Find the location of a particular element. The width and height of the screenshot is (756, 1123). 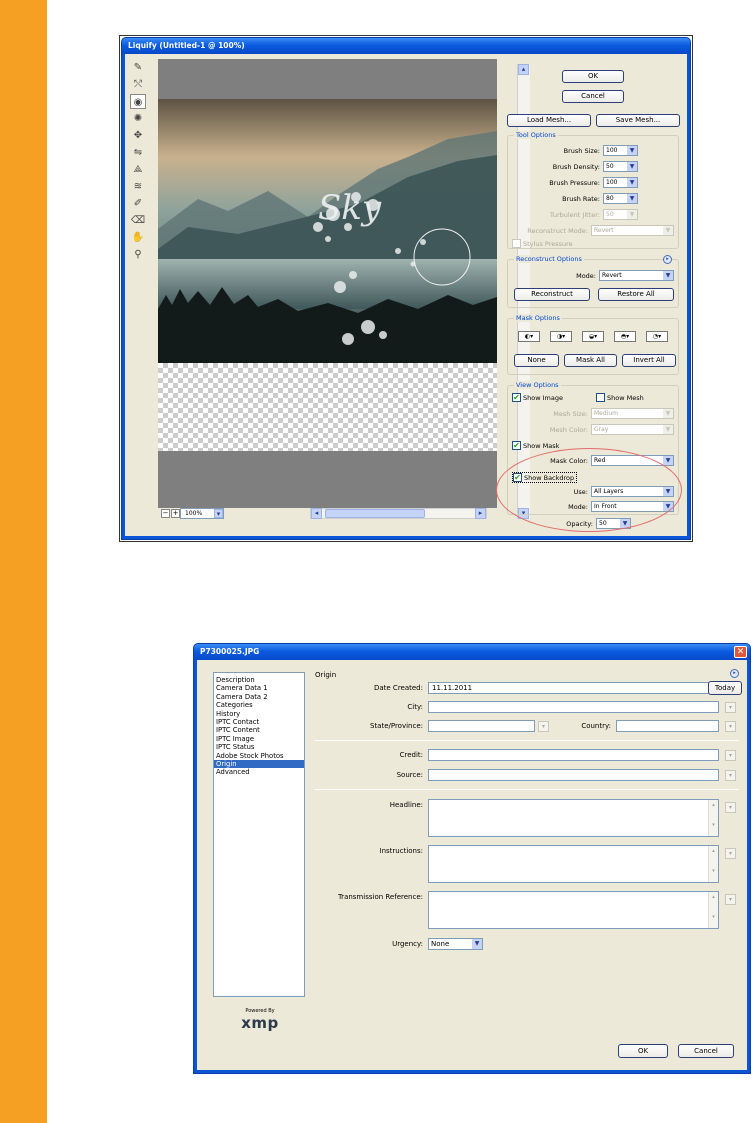

mask-none-button: None is located at coordinates (536, 360).